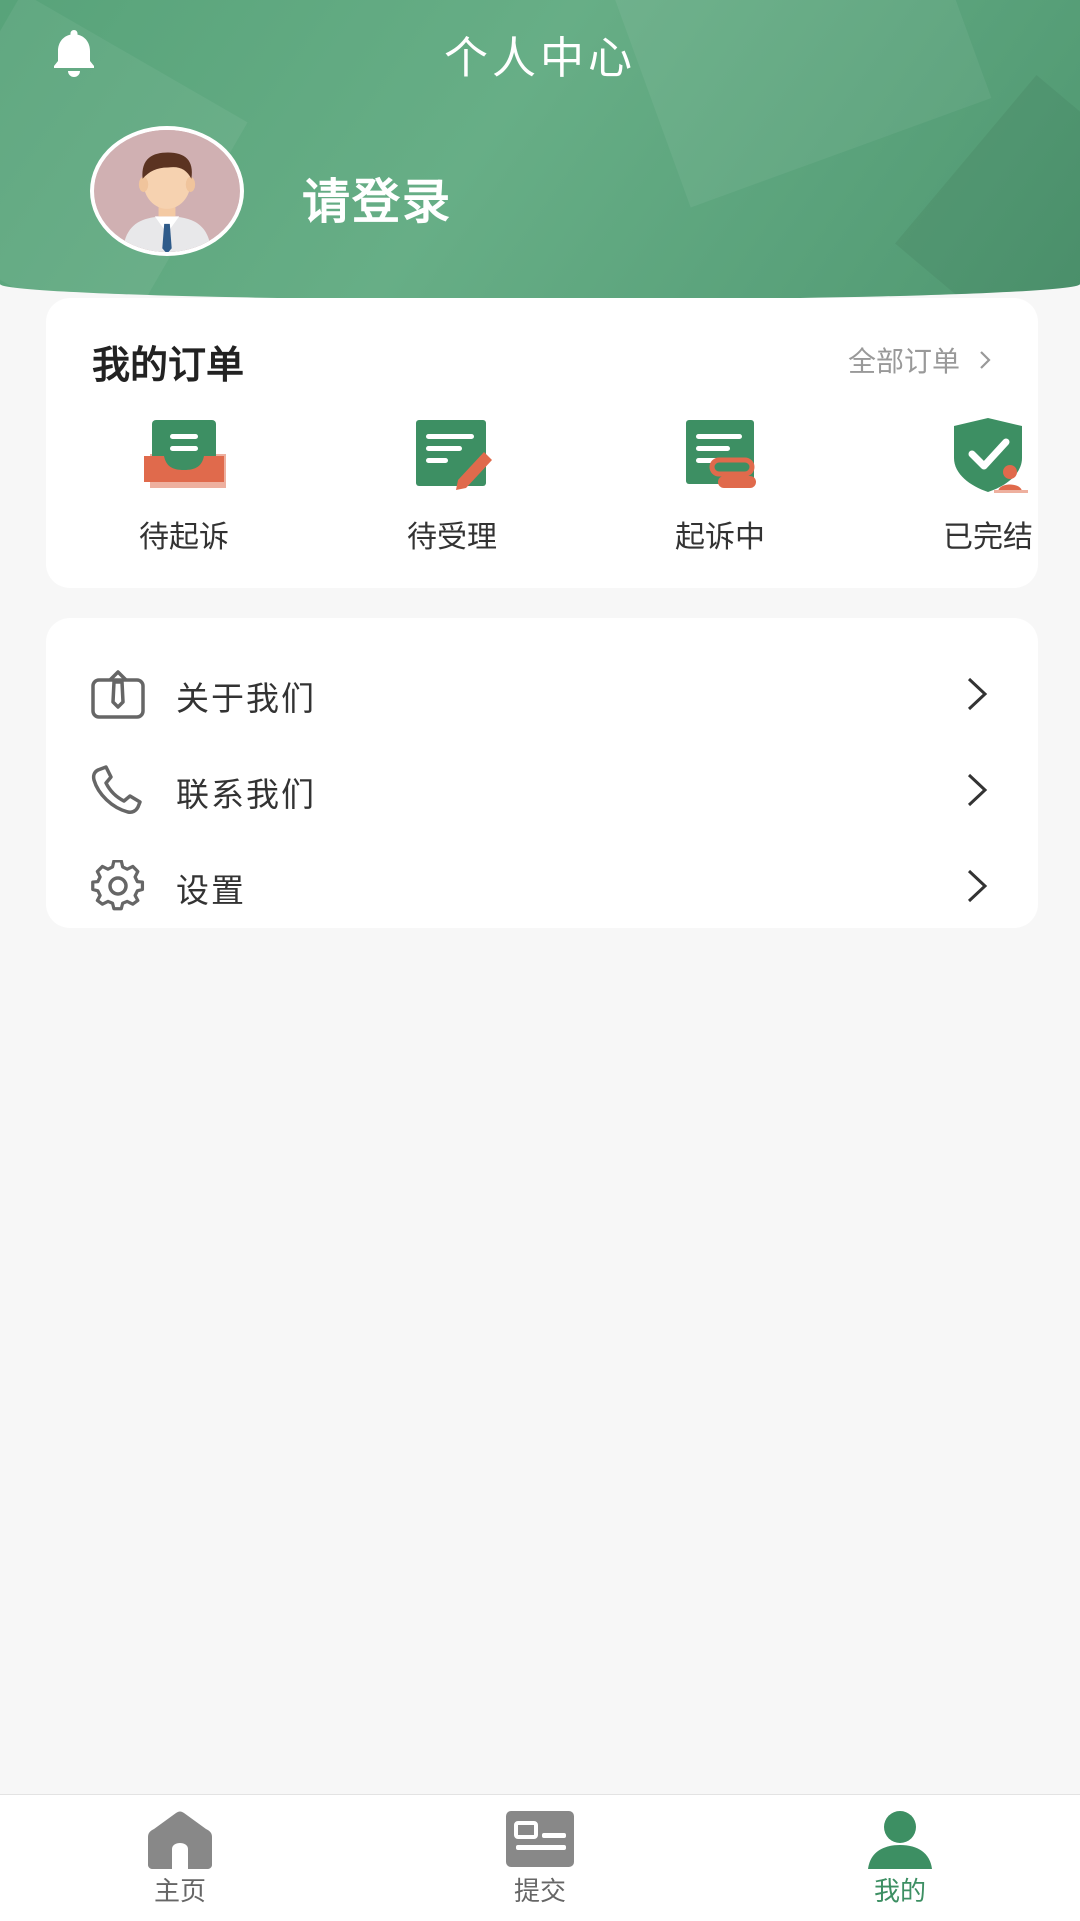 The height and width of the screenshot is (1921, 1080). I want to click on order-status-completed: 已完结, so click(988, 487).